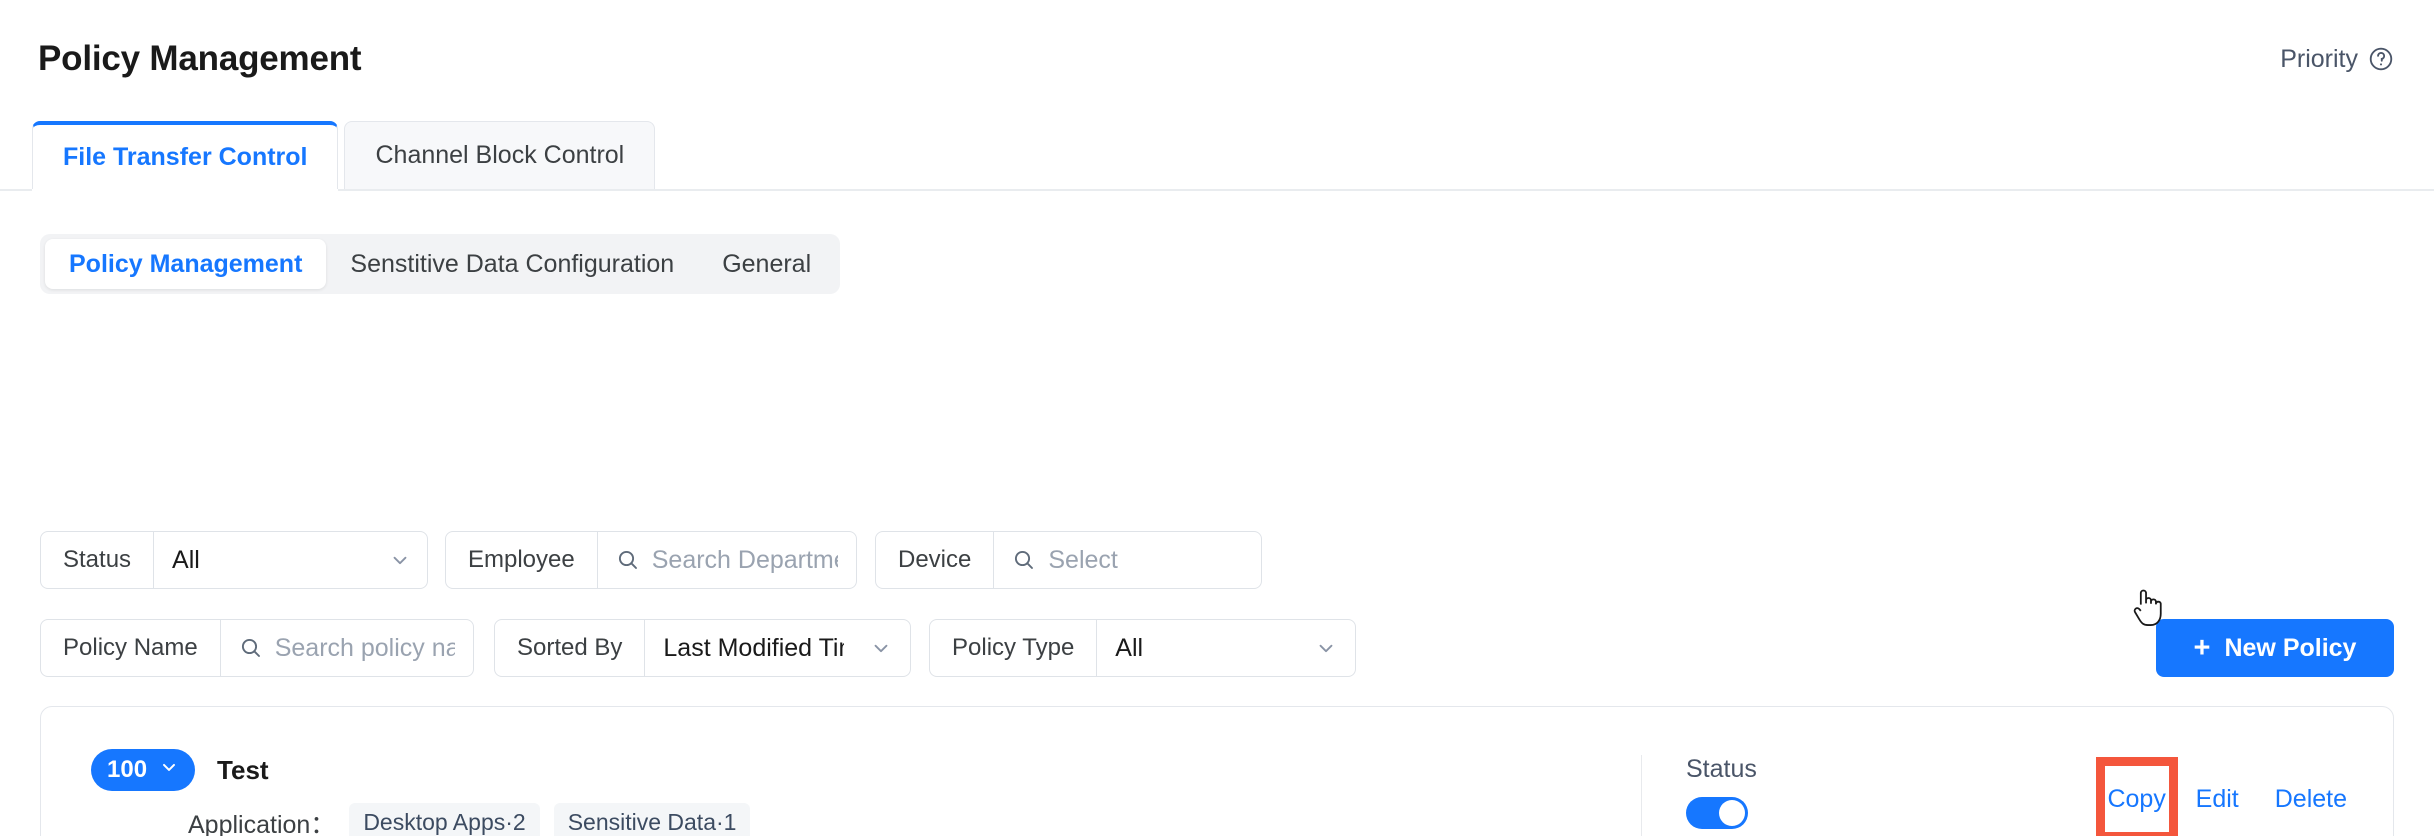 The image size is (2434, 836). I want to click on policy-card-header: 100 Test, so click(180, 770).